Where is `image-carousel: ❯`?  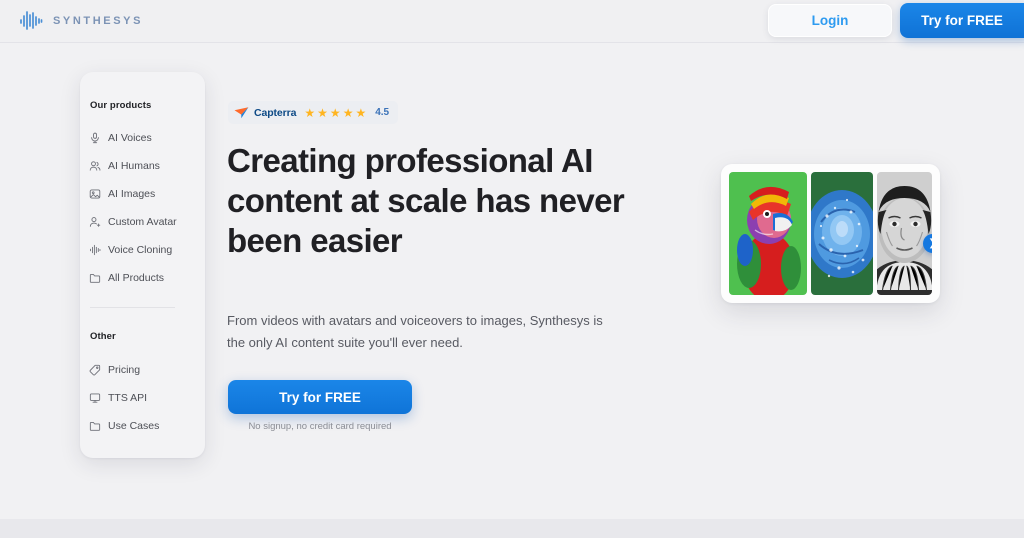
image-carousel: ❯ is located at coordinates (830, 233).